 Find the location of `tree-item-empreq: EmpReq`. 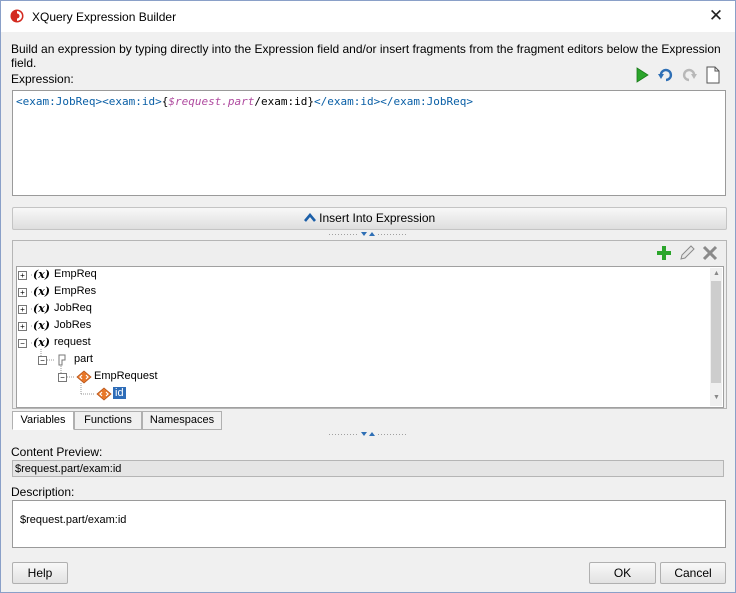

tree-item-empreq: EmpReq is located at coordinates (75, 276).